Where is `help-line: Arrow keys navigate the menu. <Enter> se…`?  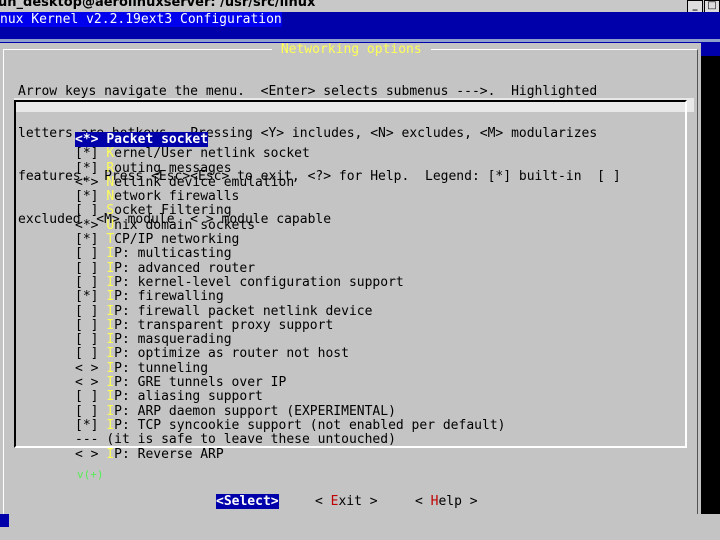 help-line: Arrow keys navigate the menu. <Enter> se… is located at coordinates (308, 91).